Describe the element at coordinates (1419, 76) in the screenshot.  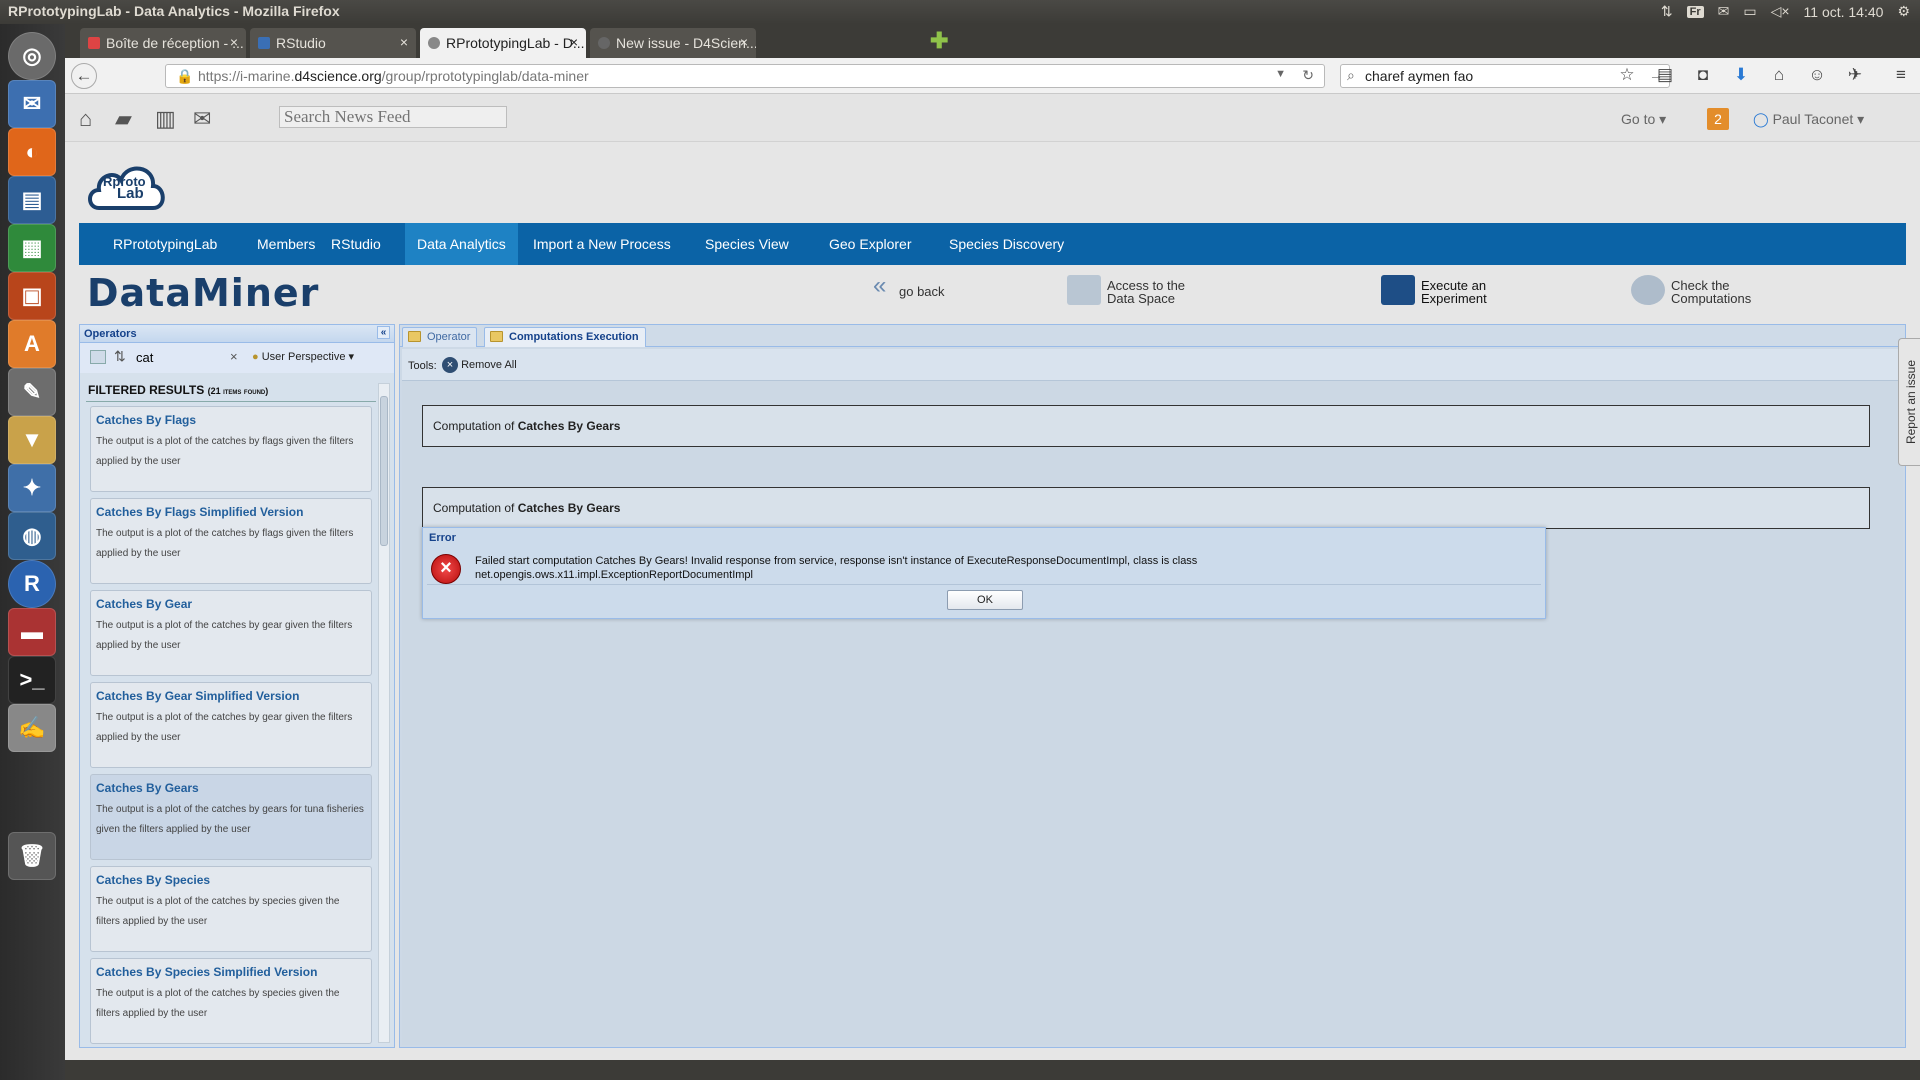
I see `search-value: charef aymen fao` at that location.